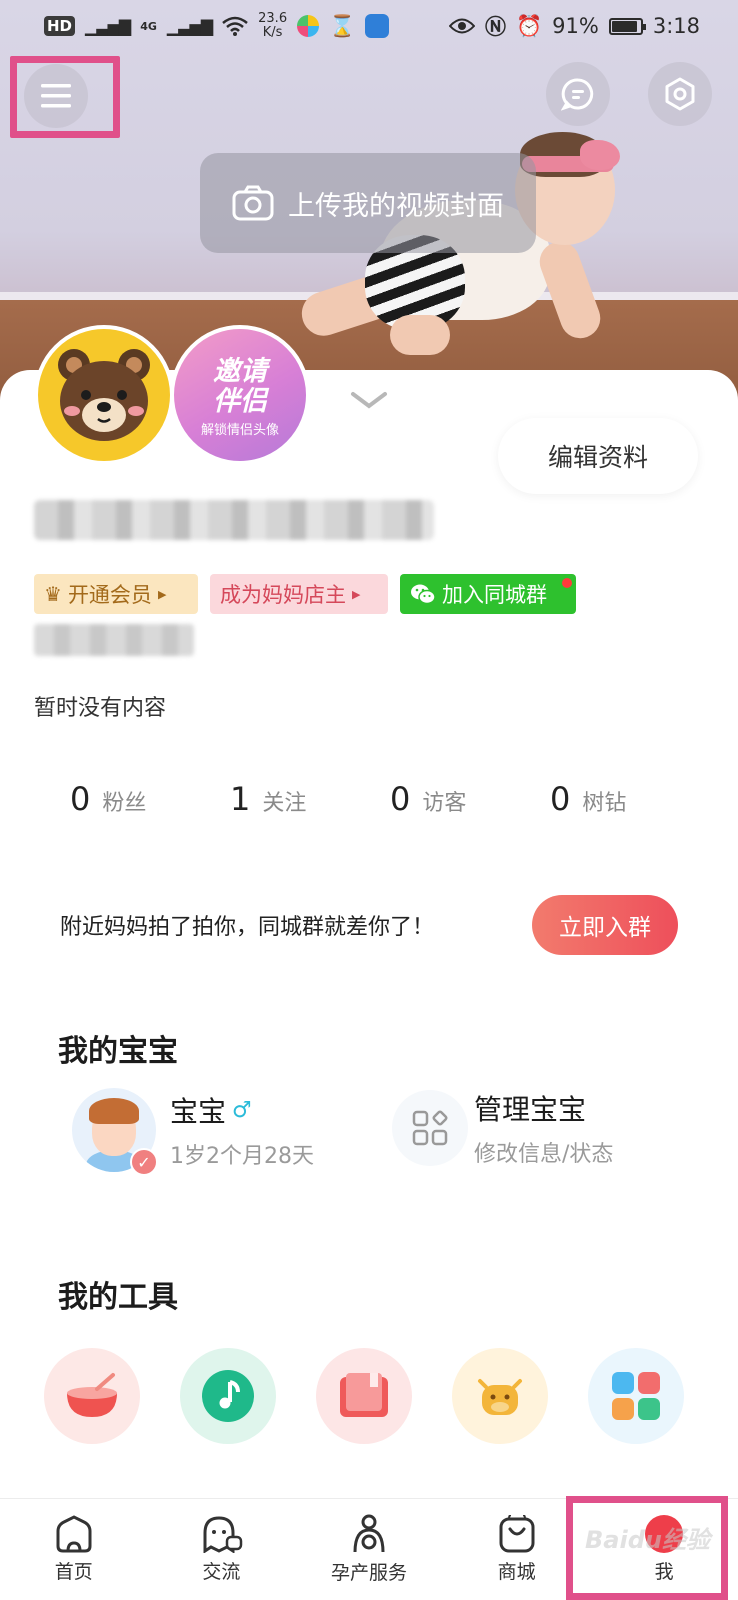  I want to click on manage-baby-button: 管理宝宝 修改信息/状态, so click(502, 1128).